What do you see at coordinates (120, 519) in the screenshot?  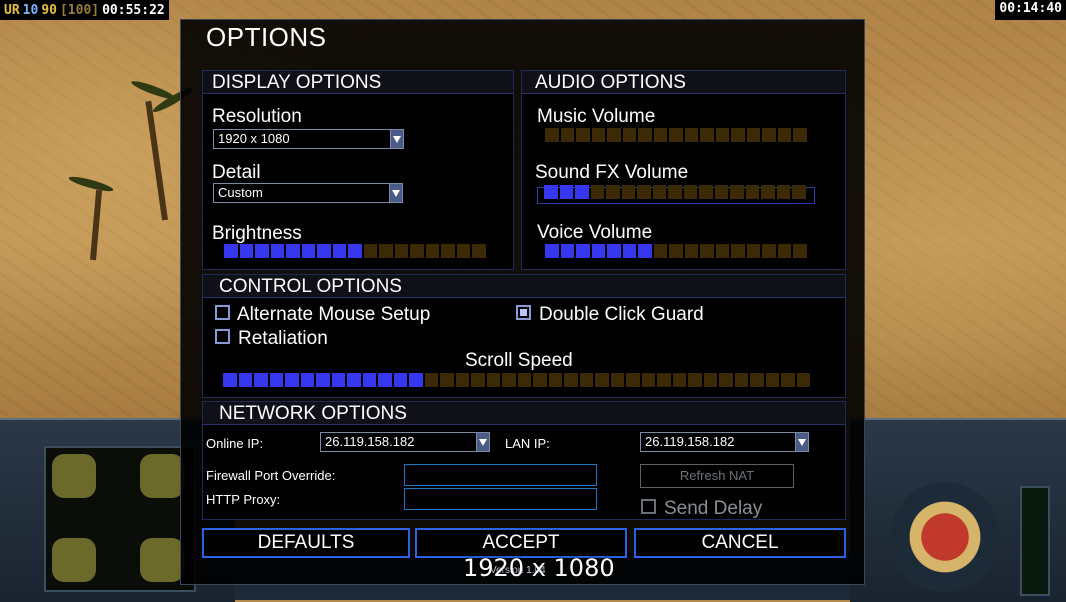 I see `minimap` at bounding box center [120, 519].